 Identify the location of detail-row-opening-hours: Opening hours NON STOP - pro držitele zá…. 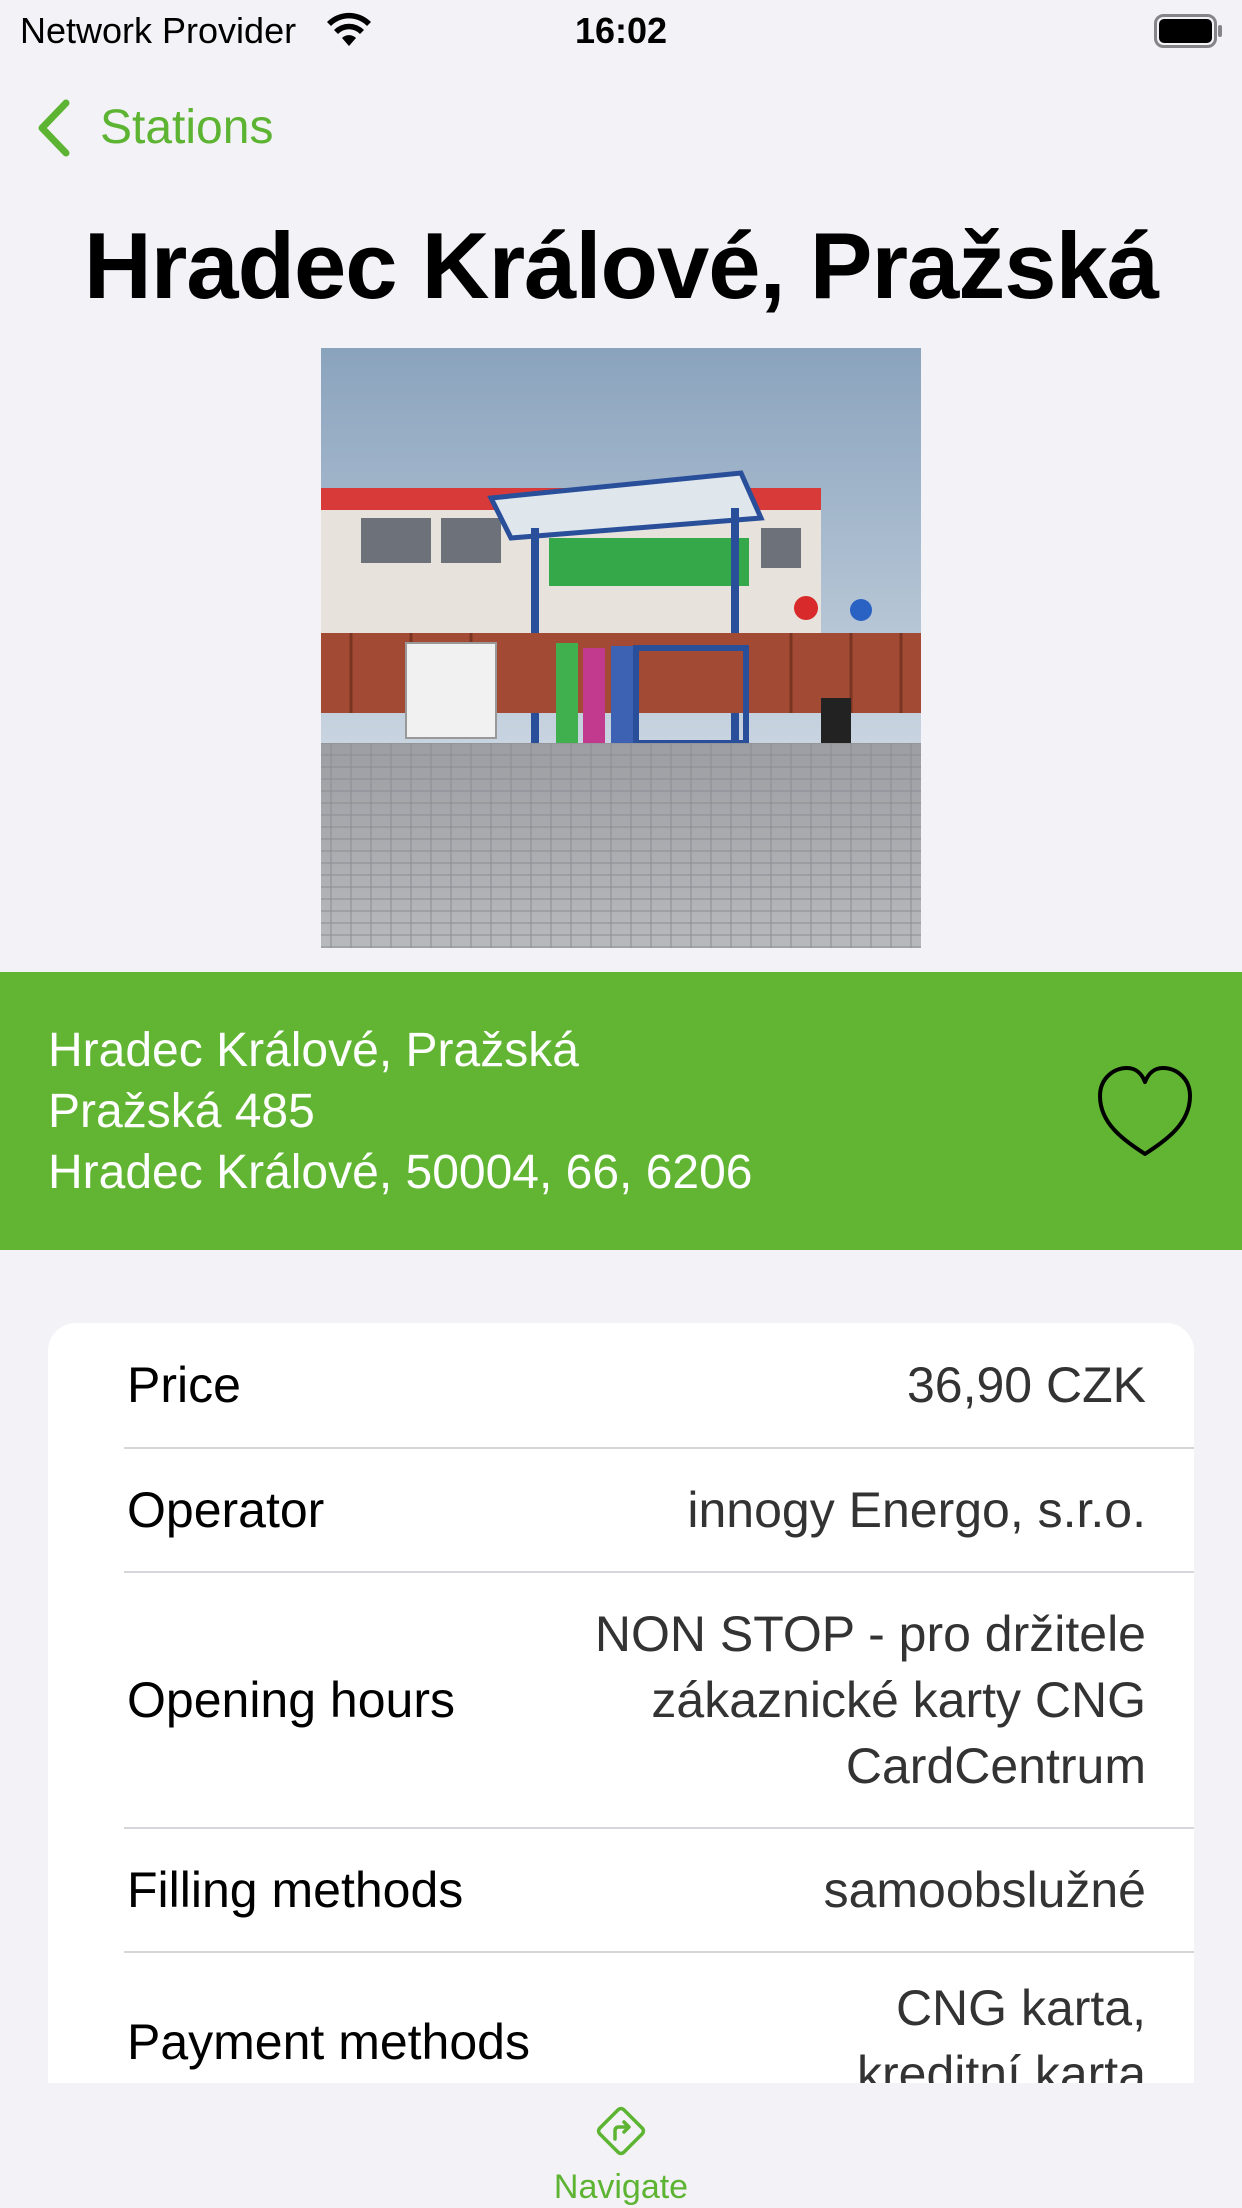
(621, 1701).